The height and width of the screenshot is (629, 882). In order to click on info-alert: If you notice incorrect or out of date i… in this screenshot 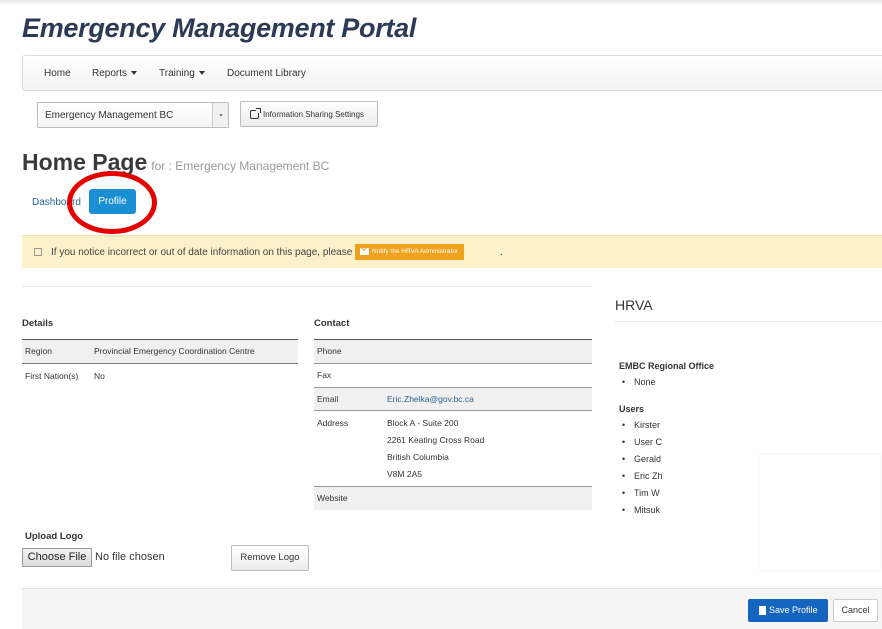, I will do `click(452, 251)`.